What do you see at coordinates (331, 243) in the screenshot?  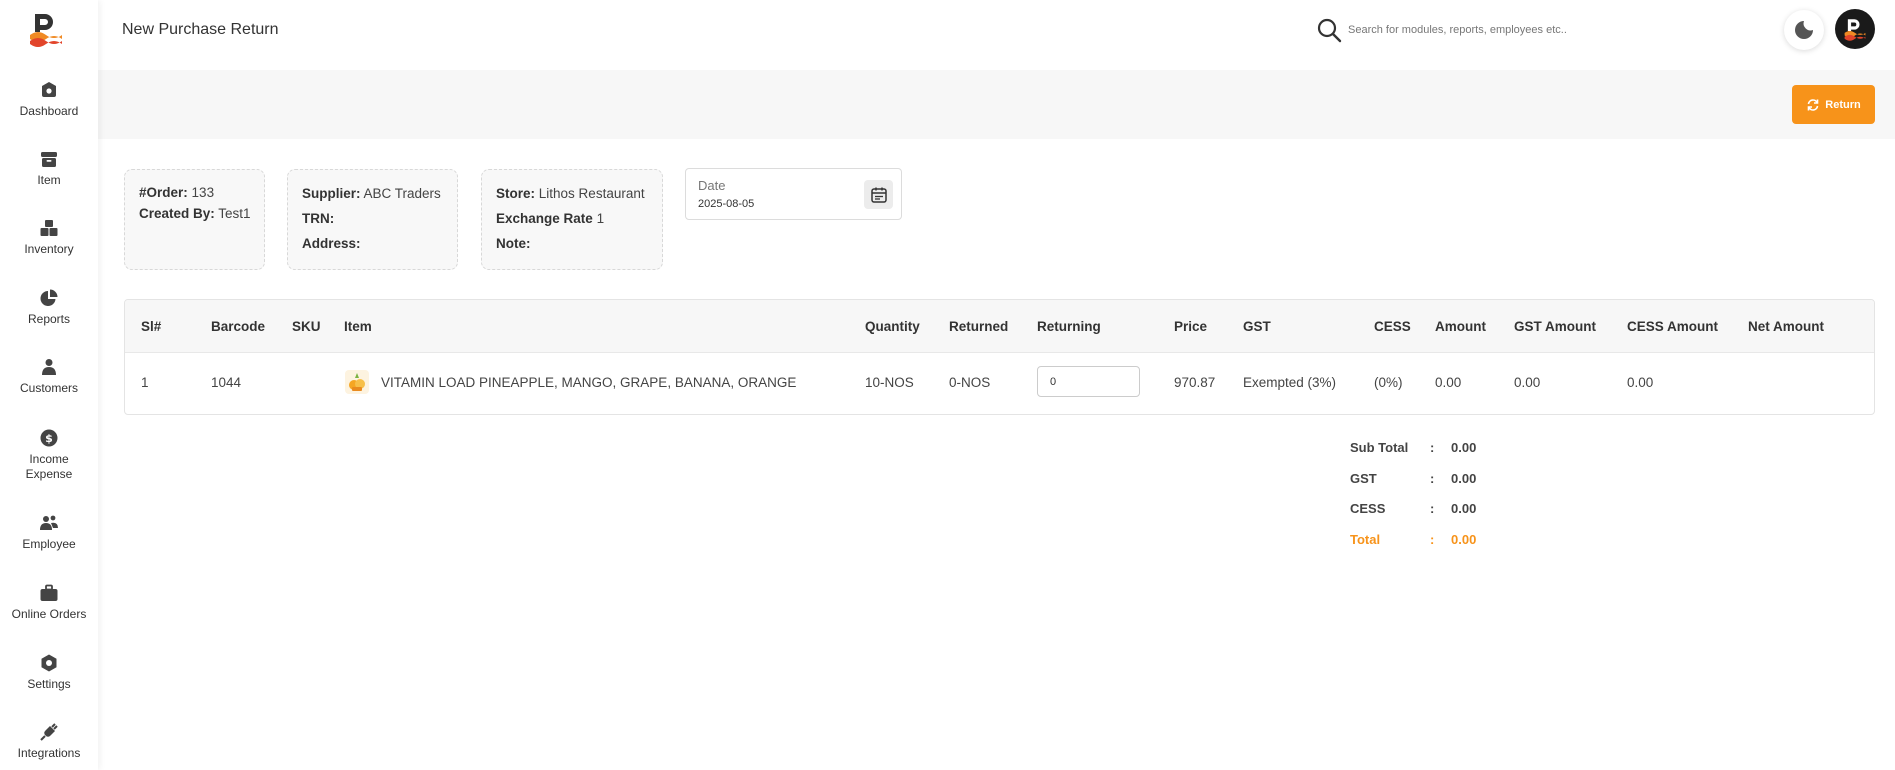 I see `address-label: Address:` at bounding box center [331, 243].